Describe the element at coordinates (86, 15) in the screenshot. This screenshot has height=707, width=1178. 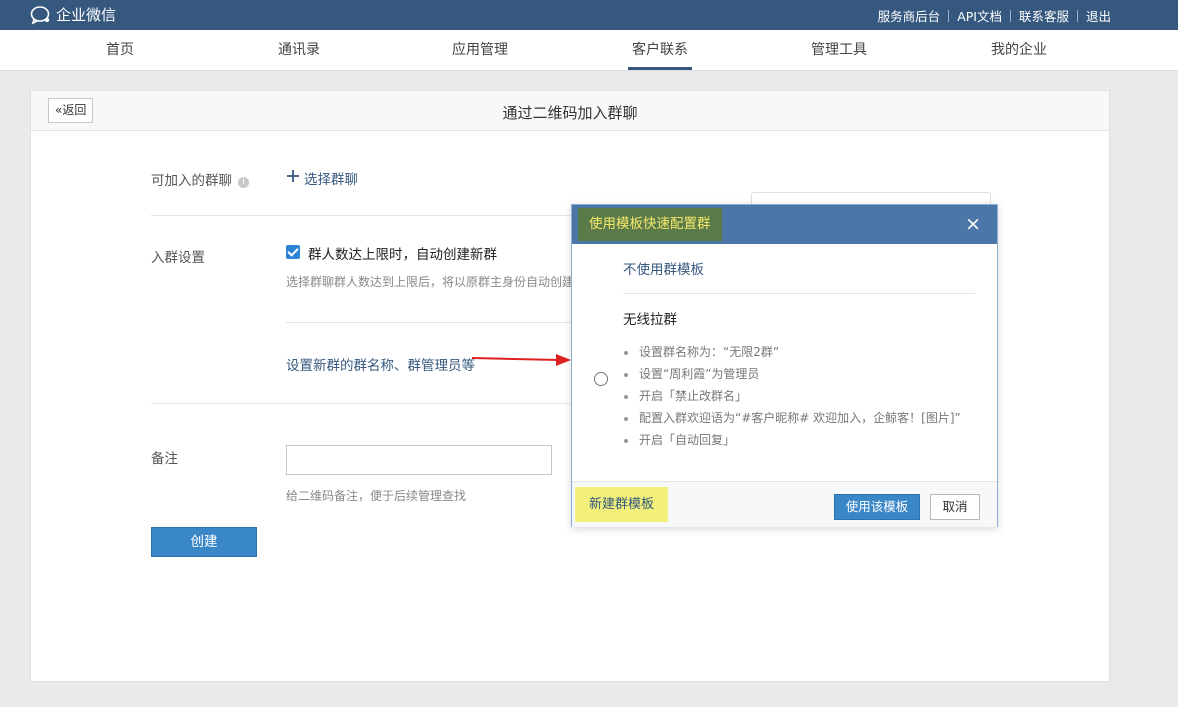
I see `logo-text: 企业微信` at that location.